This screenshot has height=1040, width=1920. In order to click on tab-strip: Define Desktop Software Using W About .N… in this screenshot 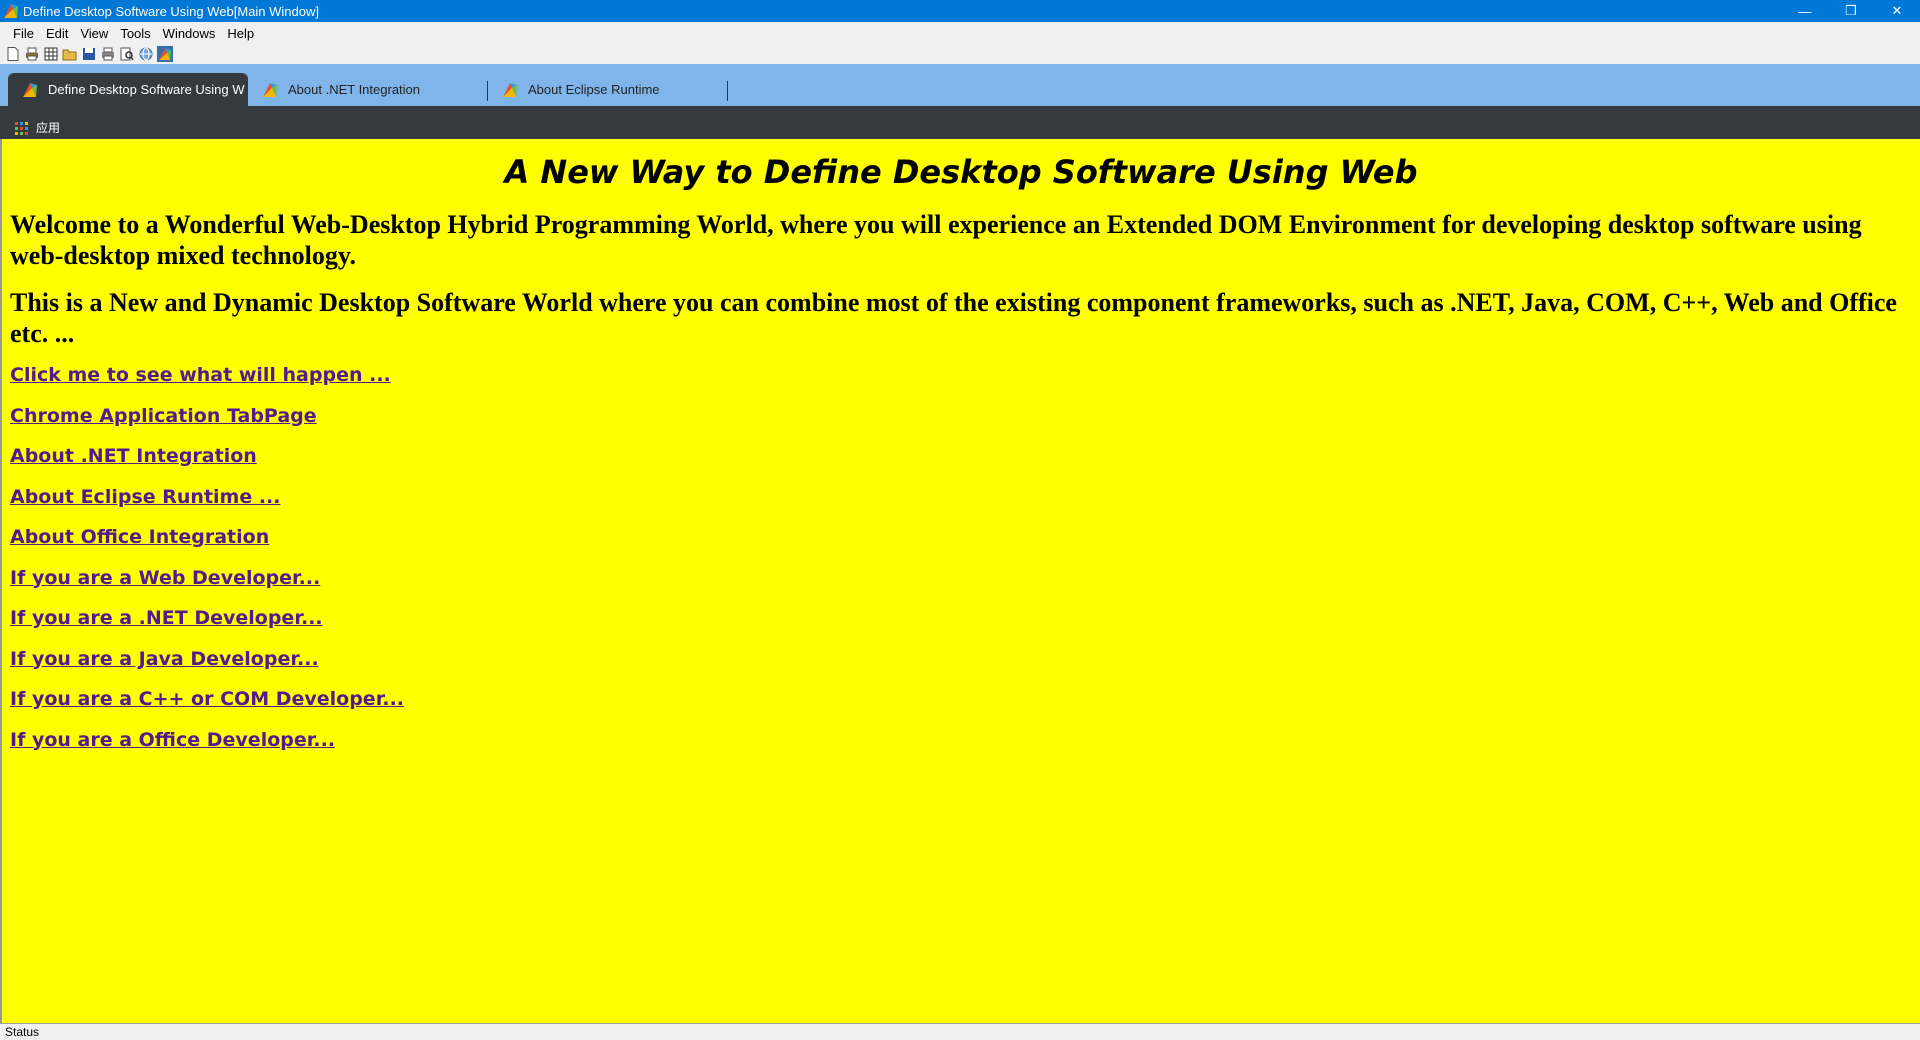, I will do `click(960, 85)`.